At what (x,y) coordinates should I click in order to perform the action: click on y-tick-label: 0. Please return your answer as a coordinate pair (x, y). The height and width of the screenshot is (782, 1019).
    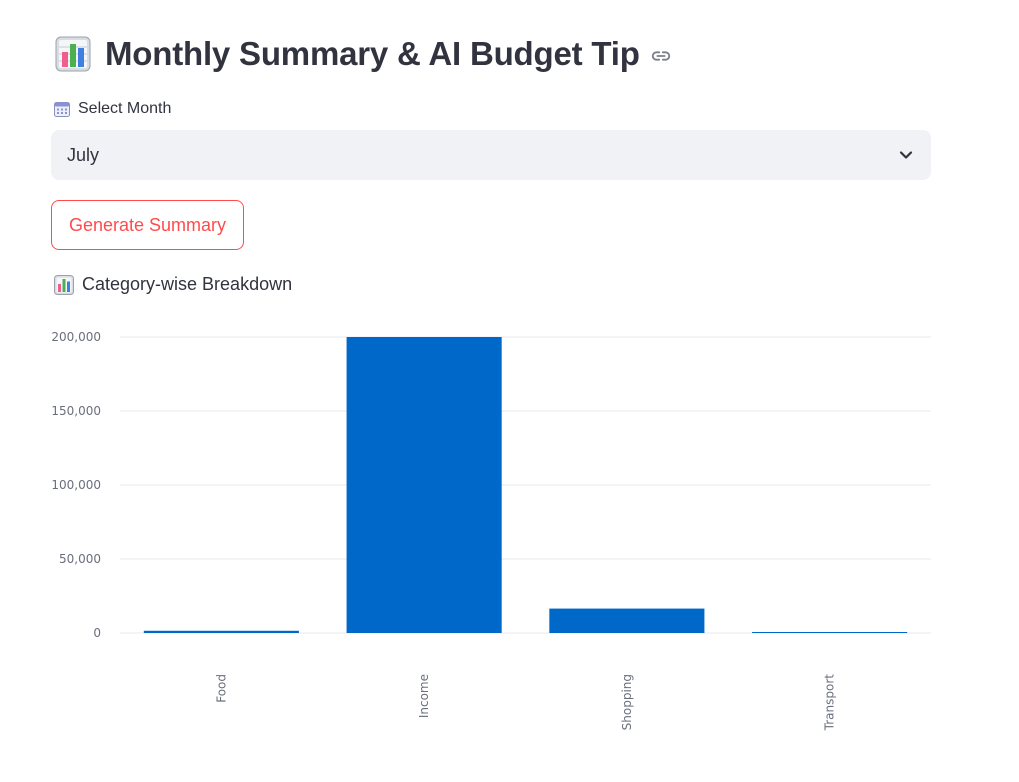
    Looking at the image, I should click on (97, 633).